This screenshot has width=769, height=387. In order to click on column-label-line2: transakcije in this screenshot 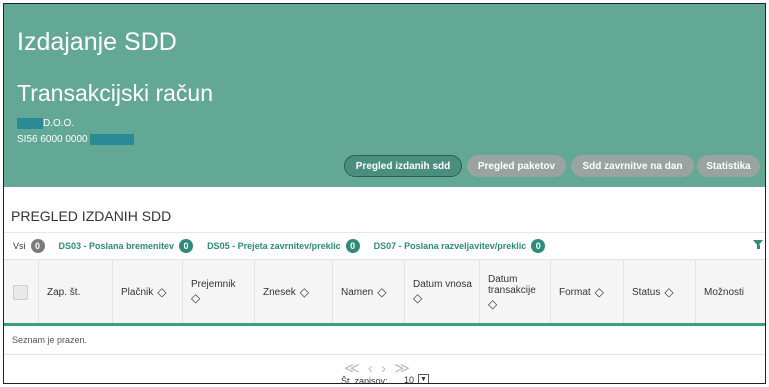, I will do `click(512, 290)`.